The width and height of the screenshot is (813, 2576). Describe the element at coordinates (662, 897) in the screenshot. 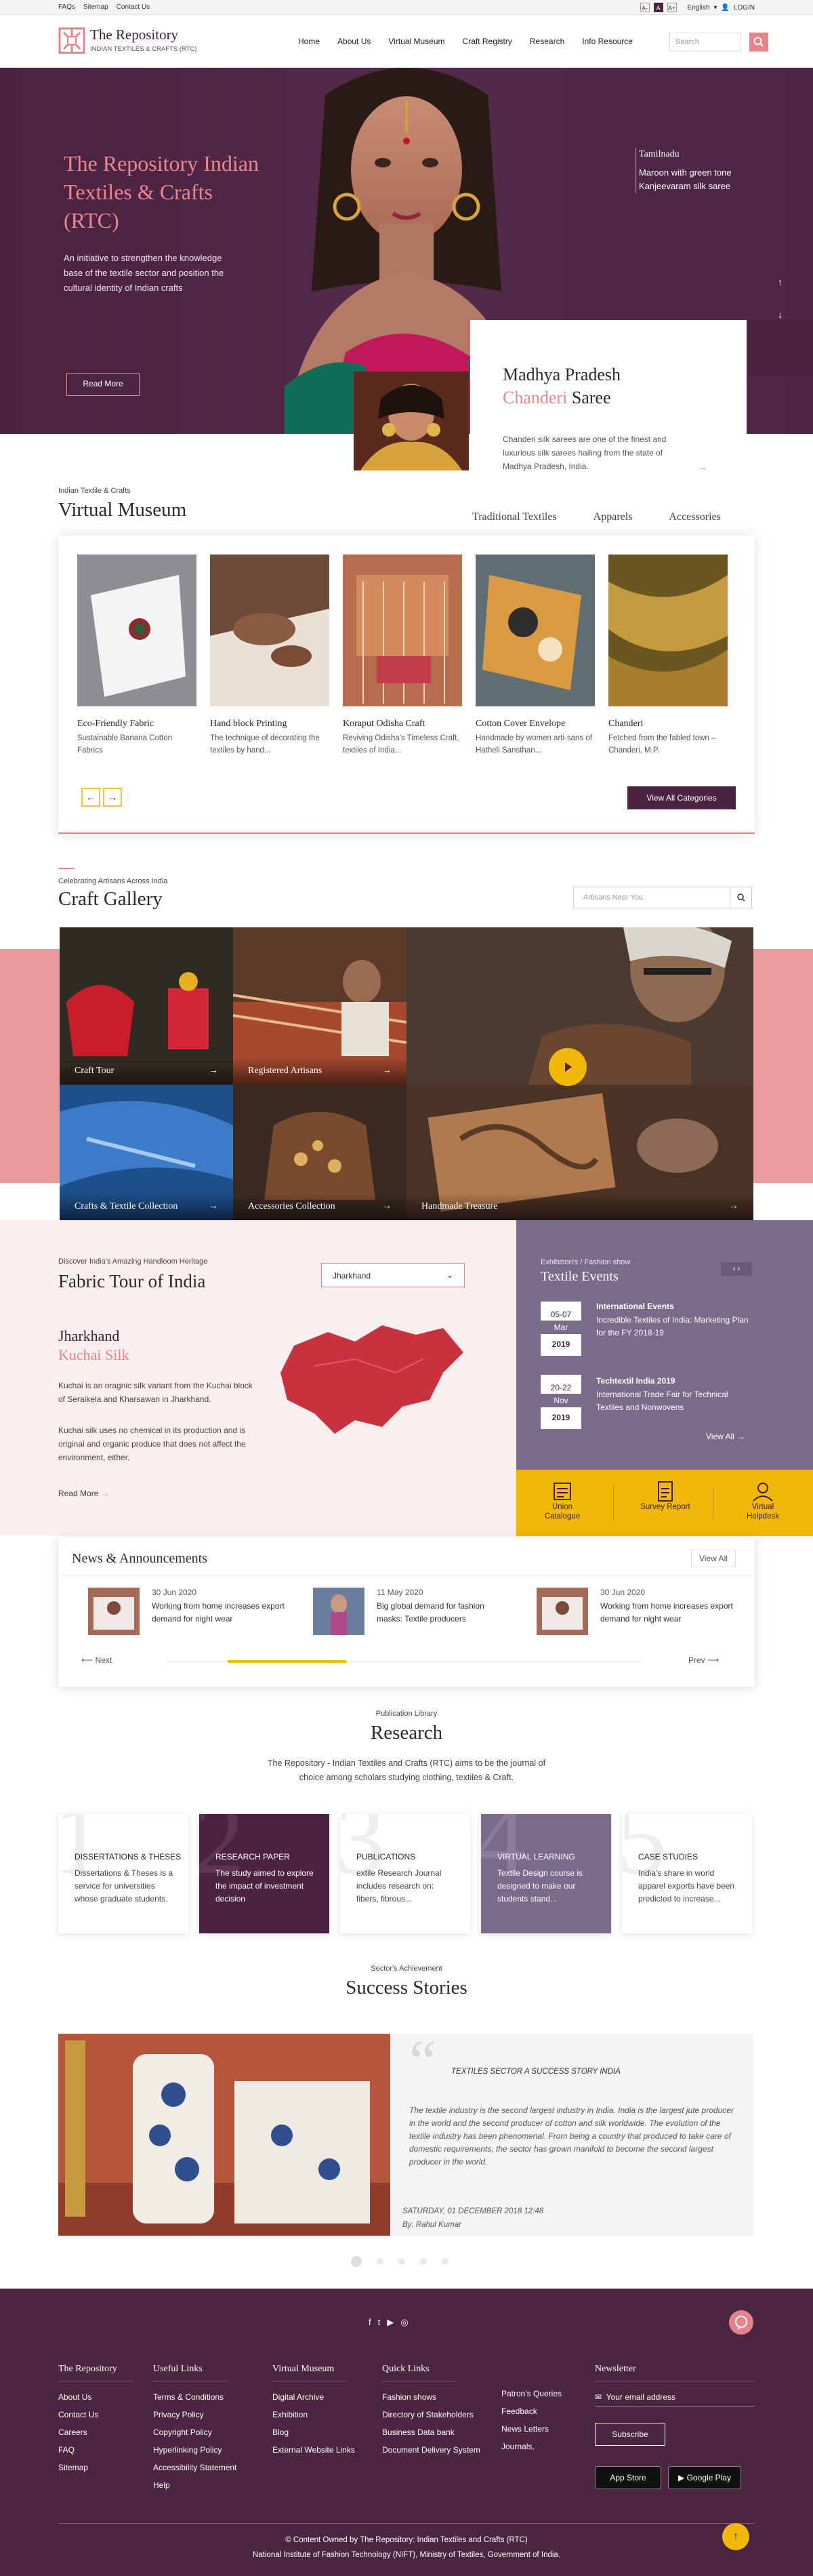

I see `artisan-search-input: Artisans Near You` at that location.